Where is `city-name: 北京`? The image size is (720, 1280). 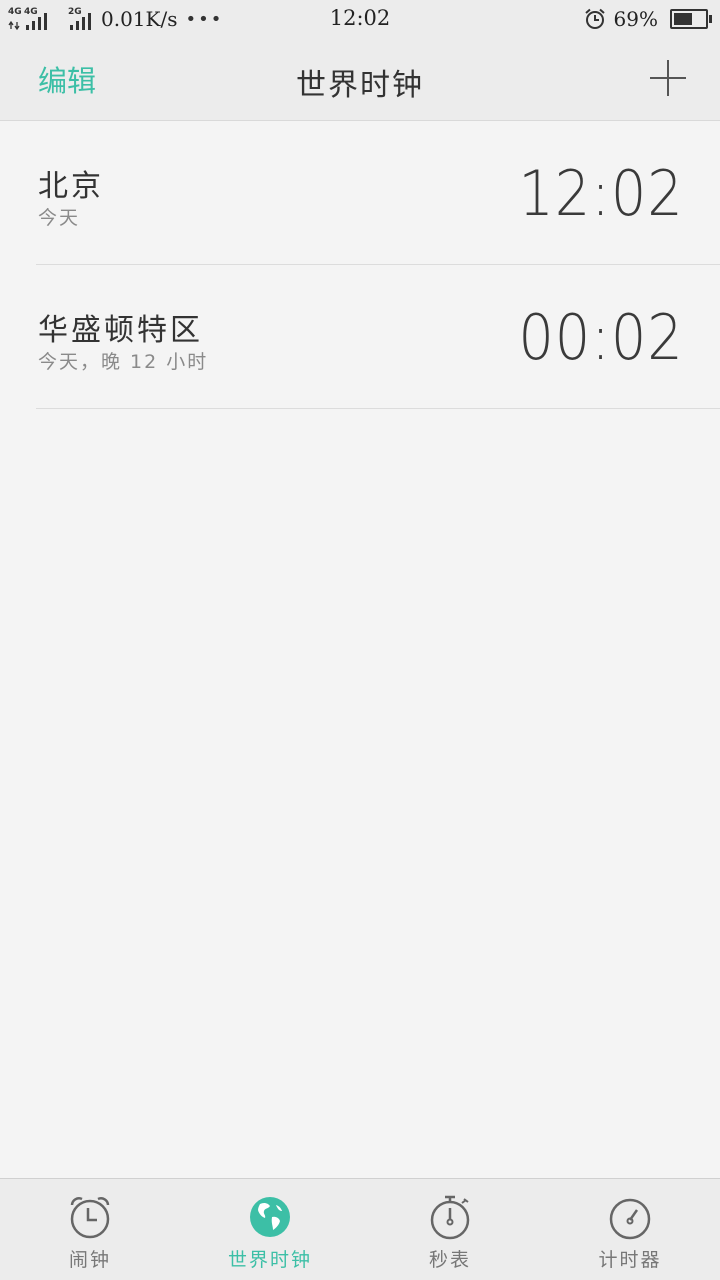
city-name: 北京 is located at coordinates (71, 186).